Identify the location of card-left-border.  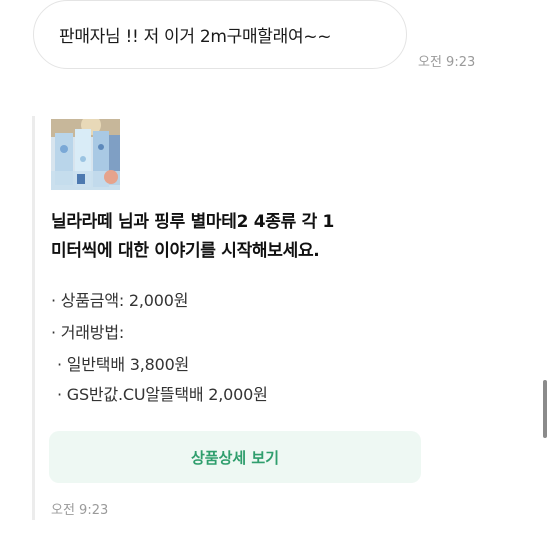
(33, 318).